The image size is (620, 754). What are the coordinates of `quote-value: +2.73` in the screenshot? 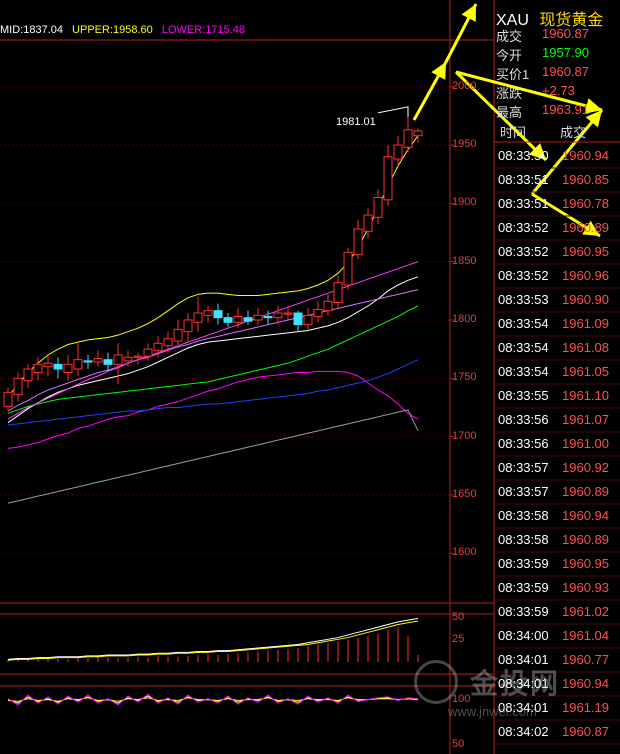 It's located at (558, 90).